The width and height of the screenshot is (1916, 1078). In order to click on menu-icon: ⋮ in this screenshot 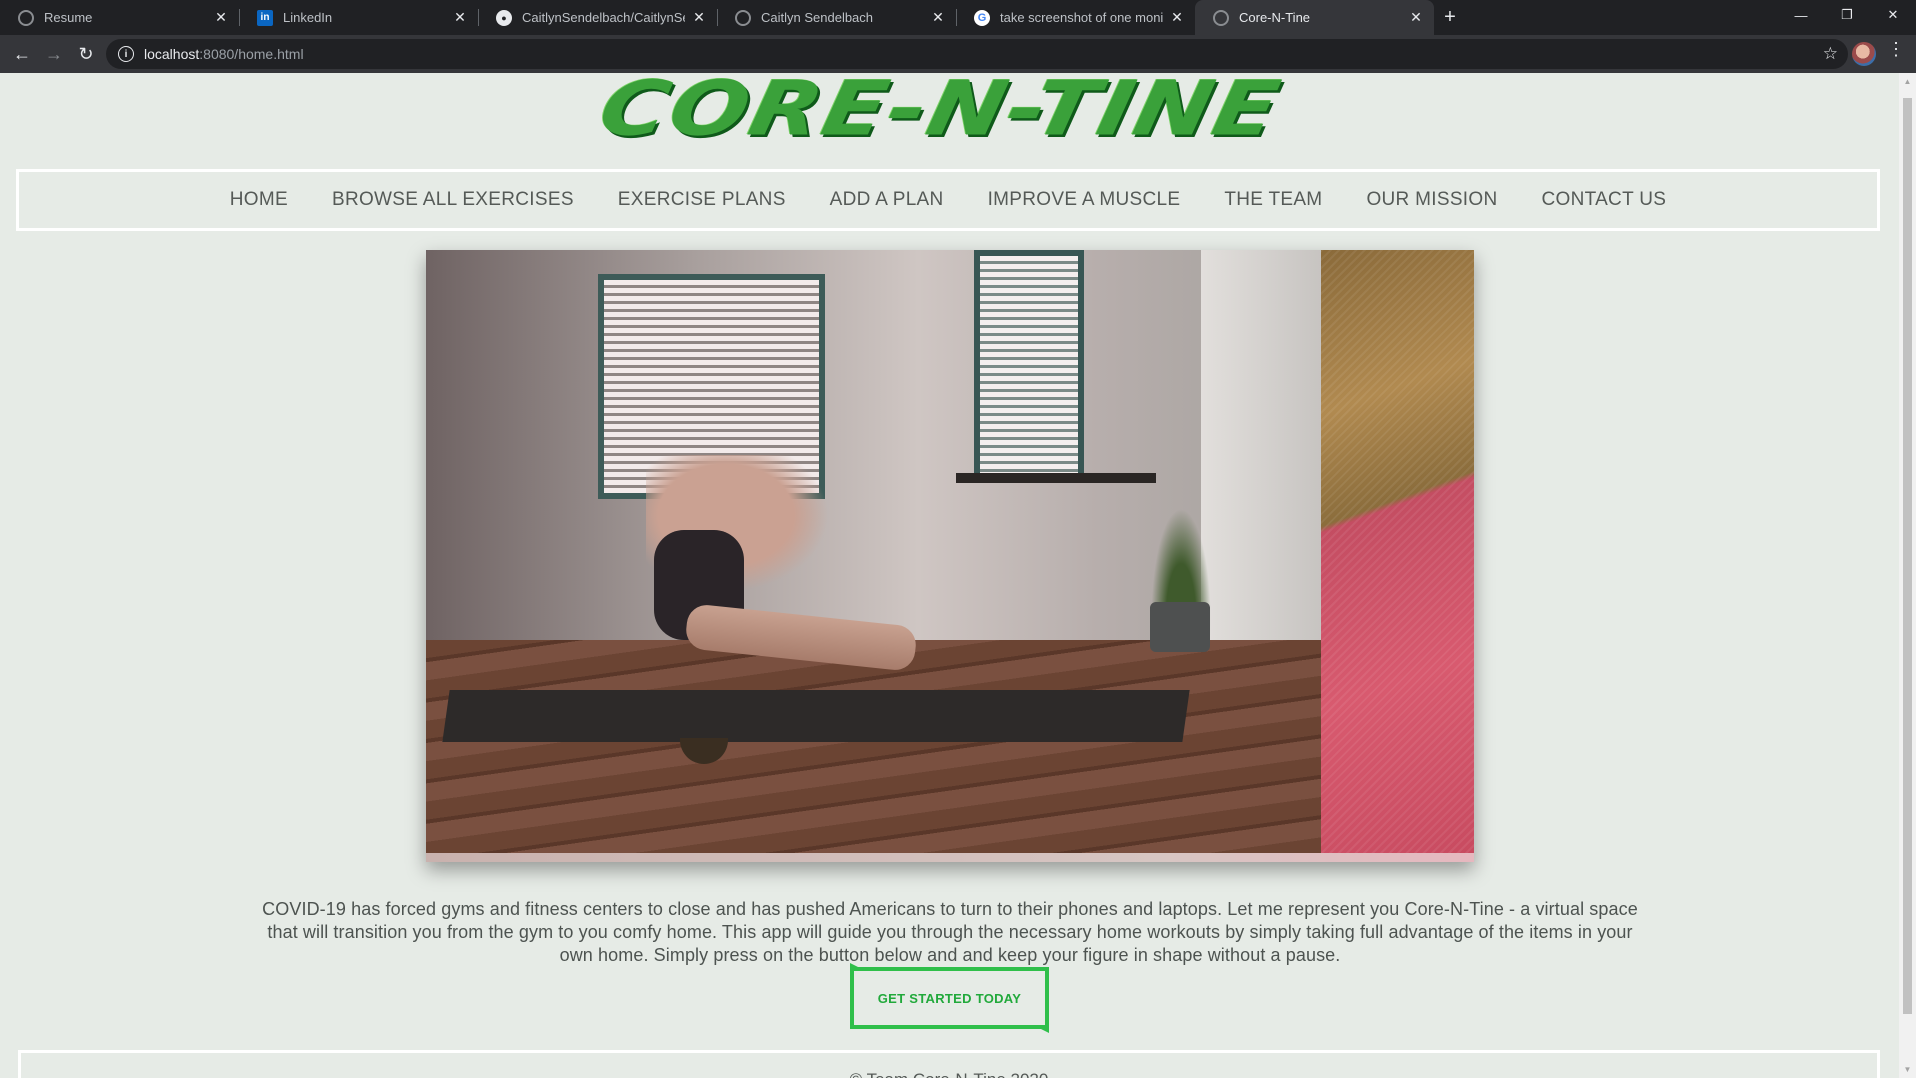, I will do `click(1896, 49)`.